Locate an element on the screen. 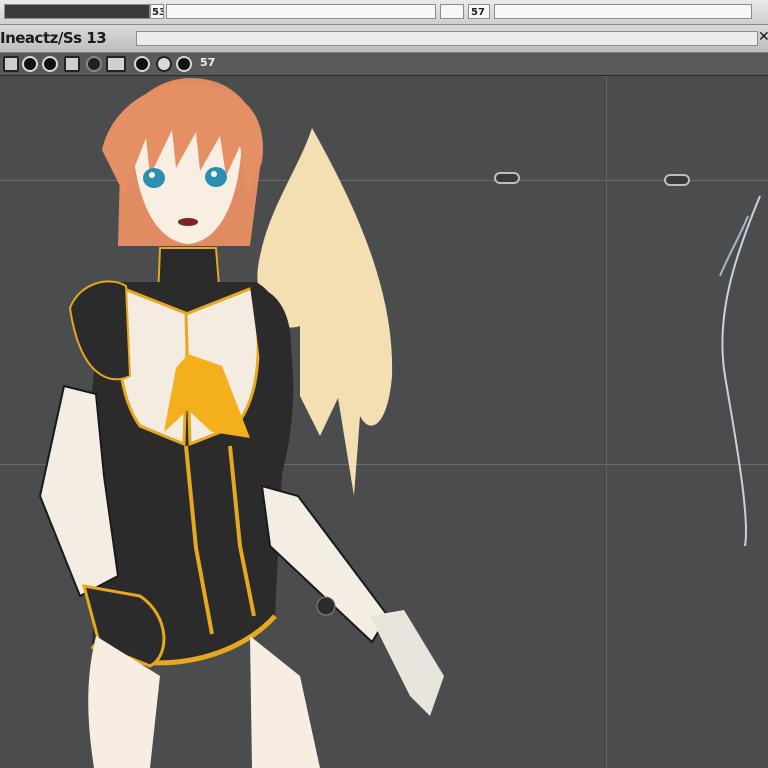 The width and height of the screenshot is (768, 768). leg-right is located at coordinates (285, 702).